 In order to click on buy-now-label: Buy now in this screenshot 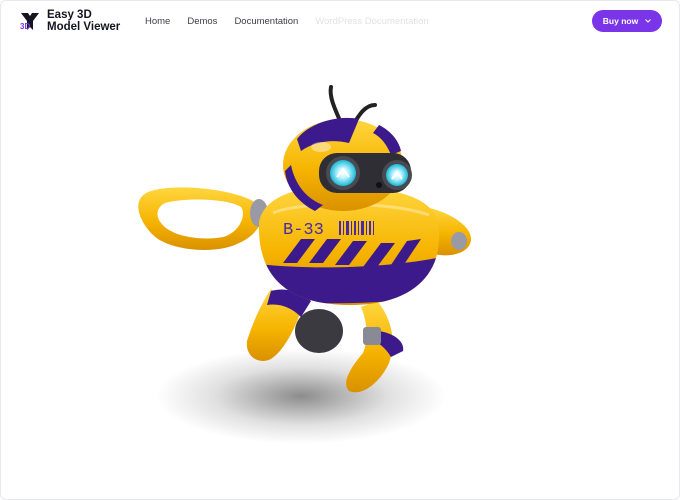, I will do `click(620, 21)`.